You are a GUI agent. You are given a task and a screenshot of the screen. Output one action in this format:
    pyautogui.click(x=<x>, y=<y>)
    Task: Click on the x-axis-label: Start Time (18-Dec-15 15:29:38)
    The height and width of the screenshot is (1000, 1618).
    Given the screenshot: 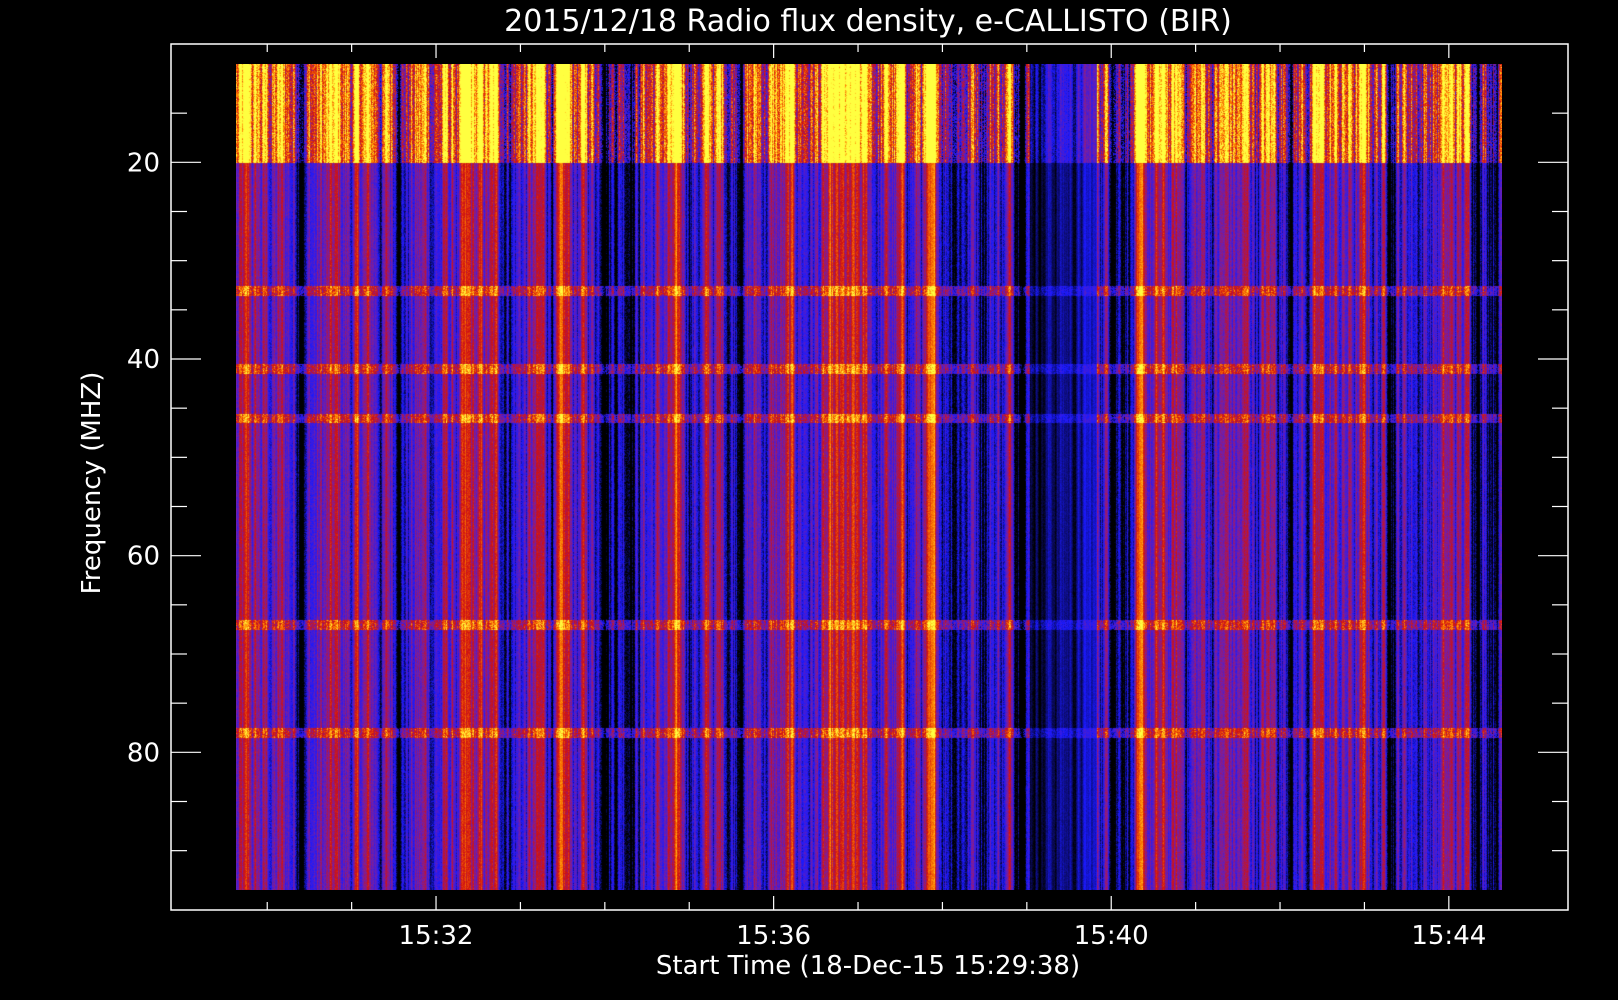 What is the action you would take?
    pyautogui.click(x=868, y=966)
    